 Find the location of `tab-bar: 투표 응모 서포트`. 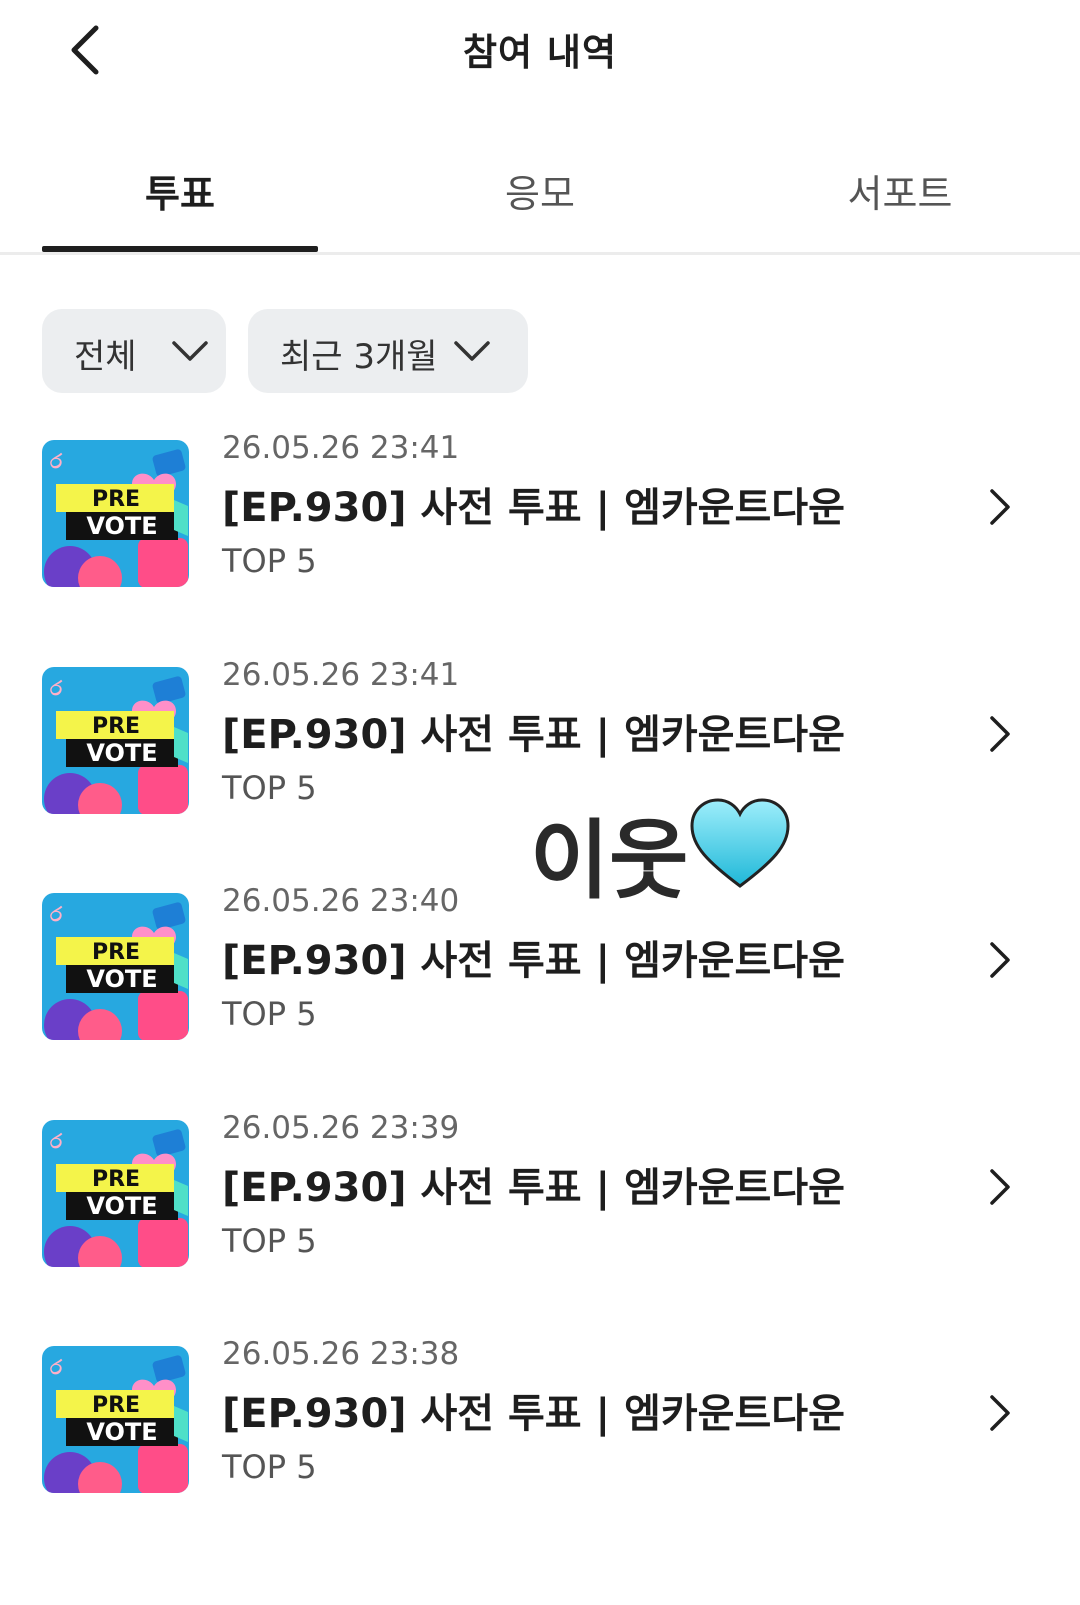

tab-bar: 투표 응모 서포트 is located at coordinates (540, 195).